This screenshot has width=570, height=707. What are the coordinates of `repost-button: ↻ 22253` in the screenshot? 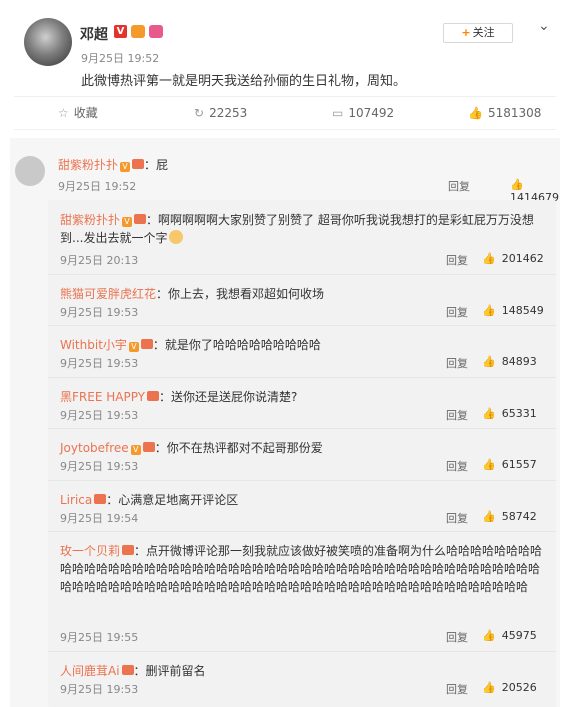 It's located at (220, 113).